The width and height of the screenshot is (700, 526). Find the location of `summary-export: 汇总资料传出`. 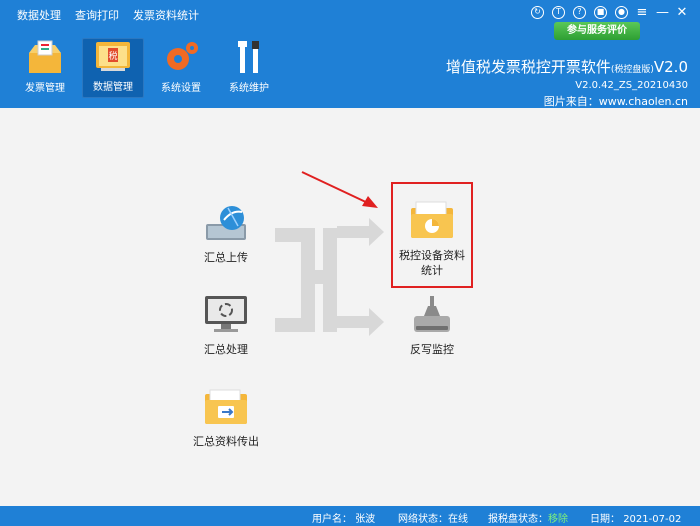

summary-export: 汇总资料传出 is located at coordinates (226, 417).